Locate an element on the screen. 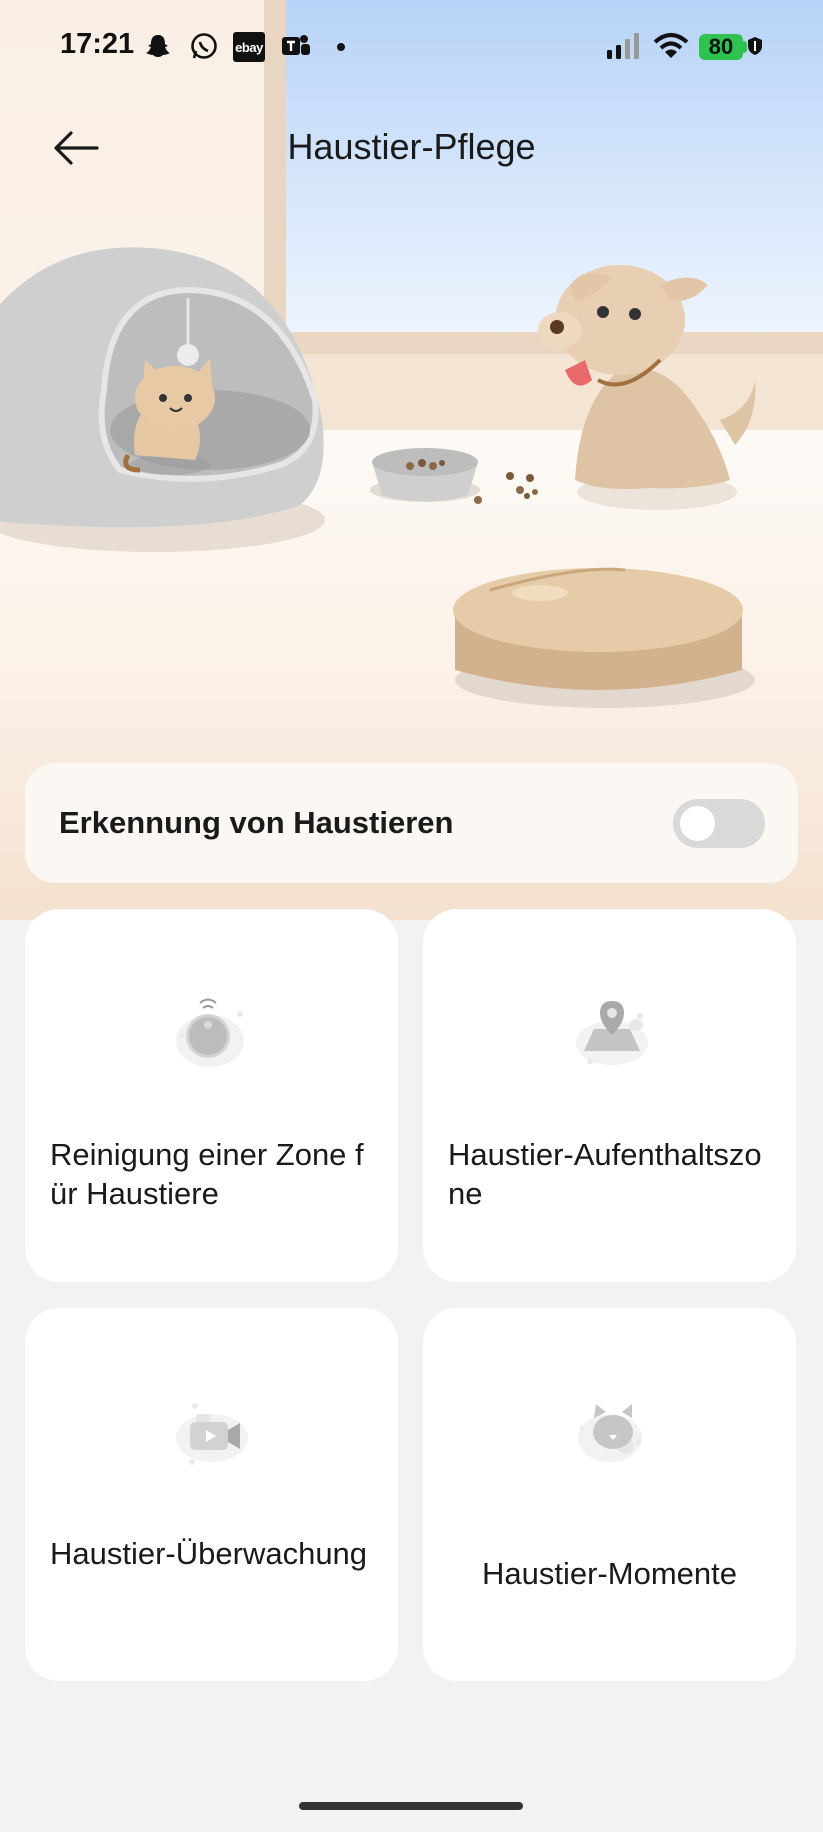  card-pet-moments-label: Haustier-Momente is located at coordinates (609, 1573).